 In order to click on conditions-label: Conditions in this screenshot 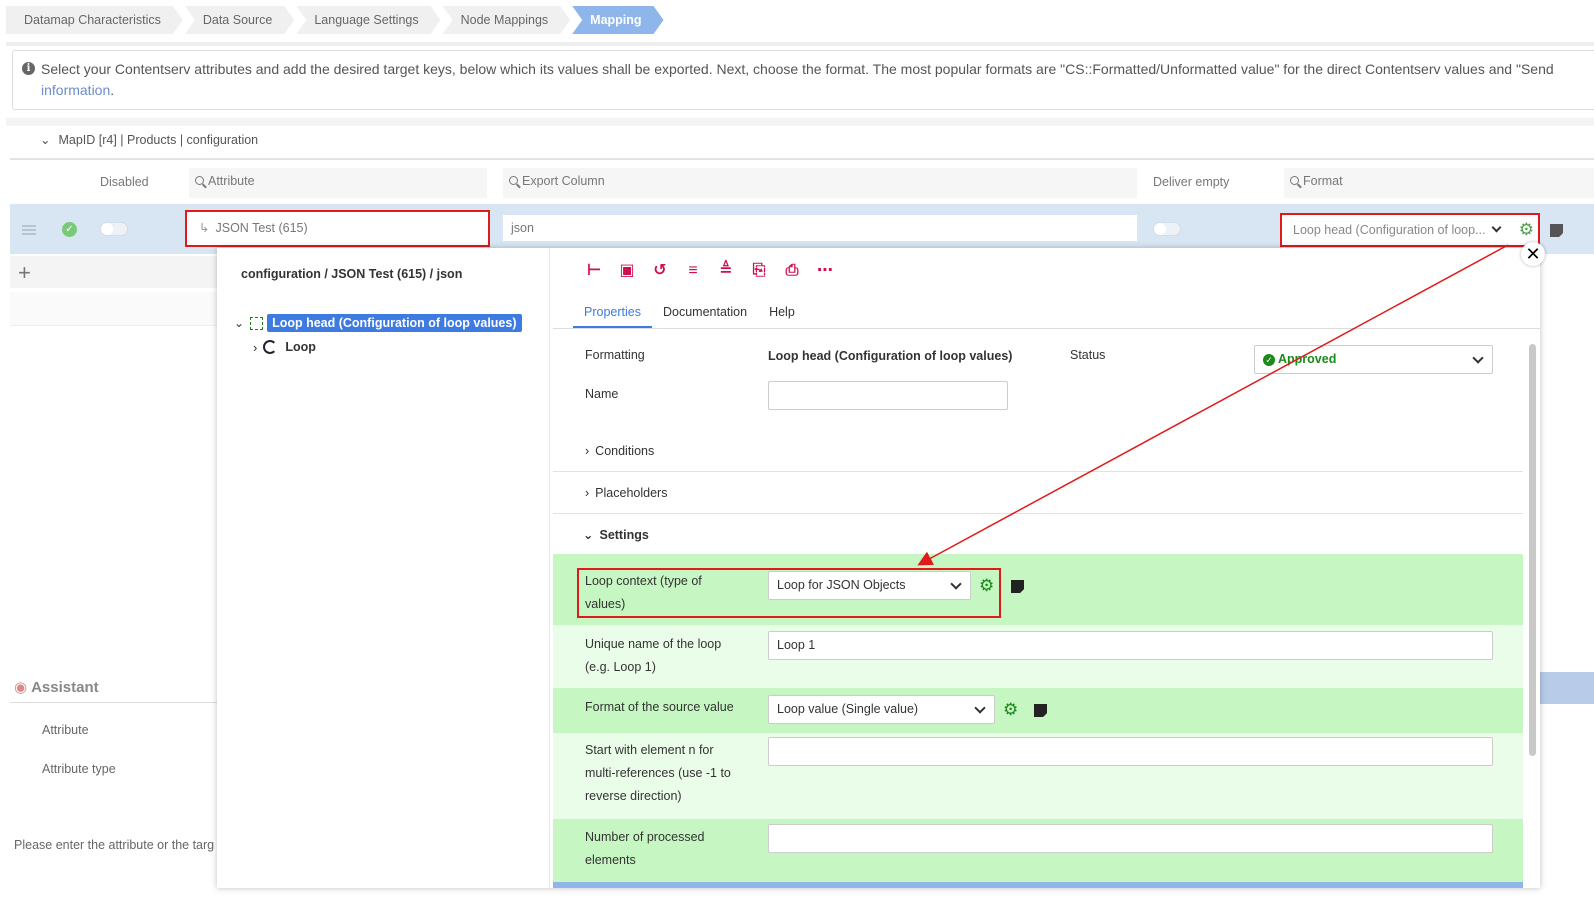, I will do `click(625, 451)`.